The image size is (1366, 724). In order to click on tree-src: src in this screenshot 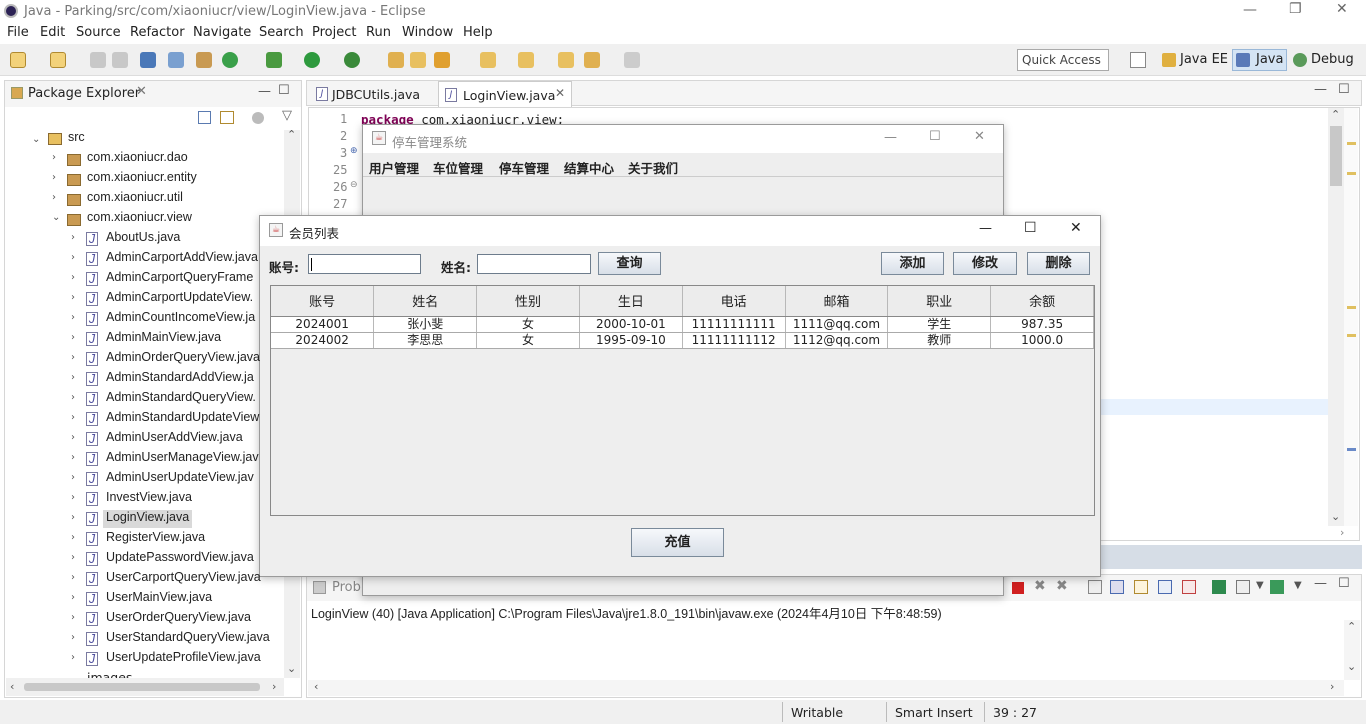, I will do `click(76, 137)`.